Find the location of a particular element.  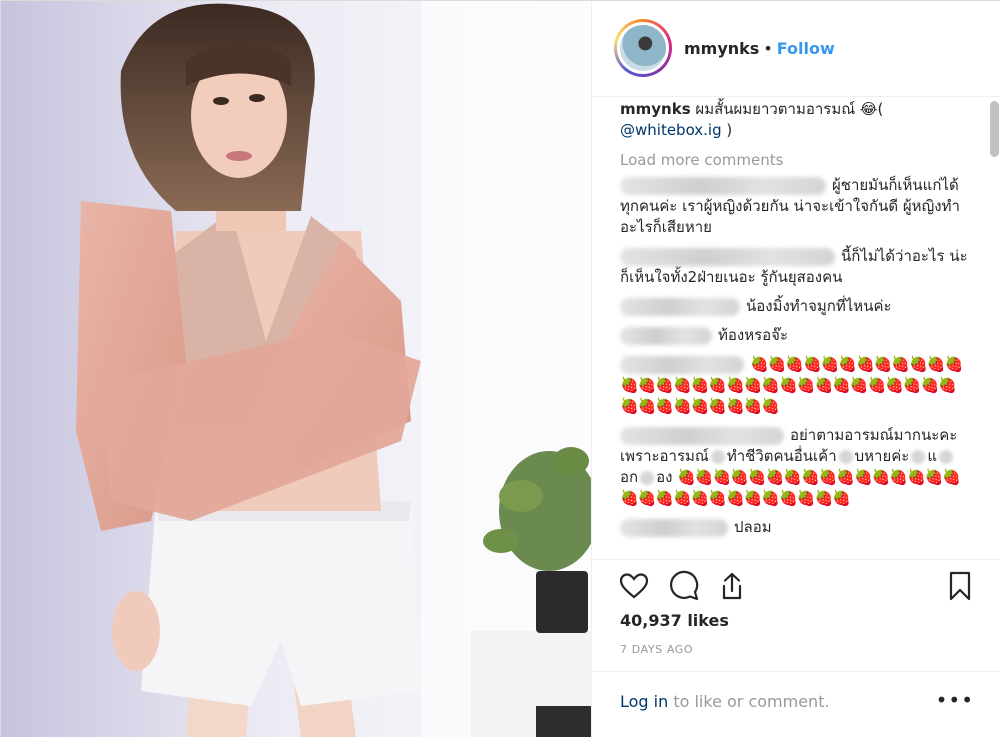

action-bar is located at coordinates (796, 584).